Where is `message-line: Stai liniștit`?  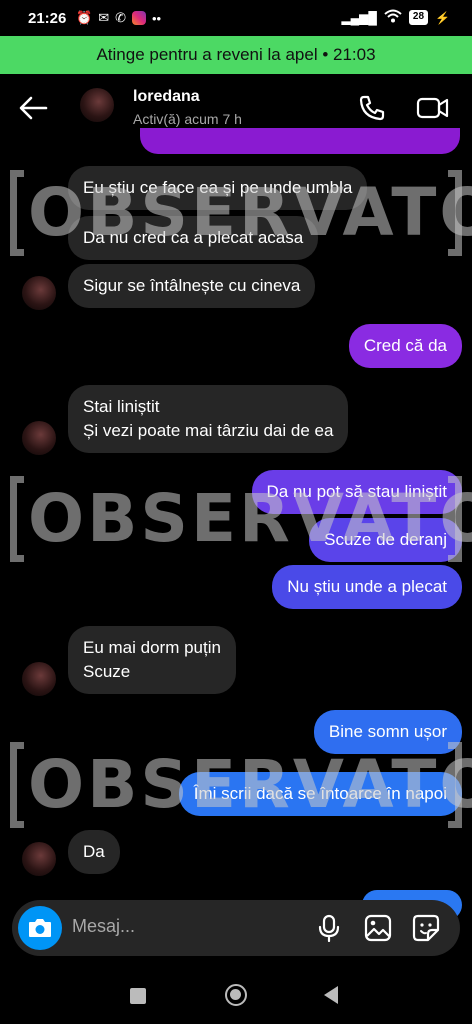 message-line: Stai liniștit is located at coordinates (121, 406).